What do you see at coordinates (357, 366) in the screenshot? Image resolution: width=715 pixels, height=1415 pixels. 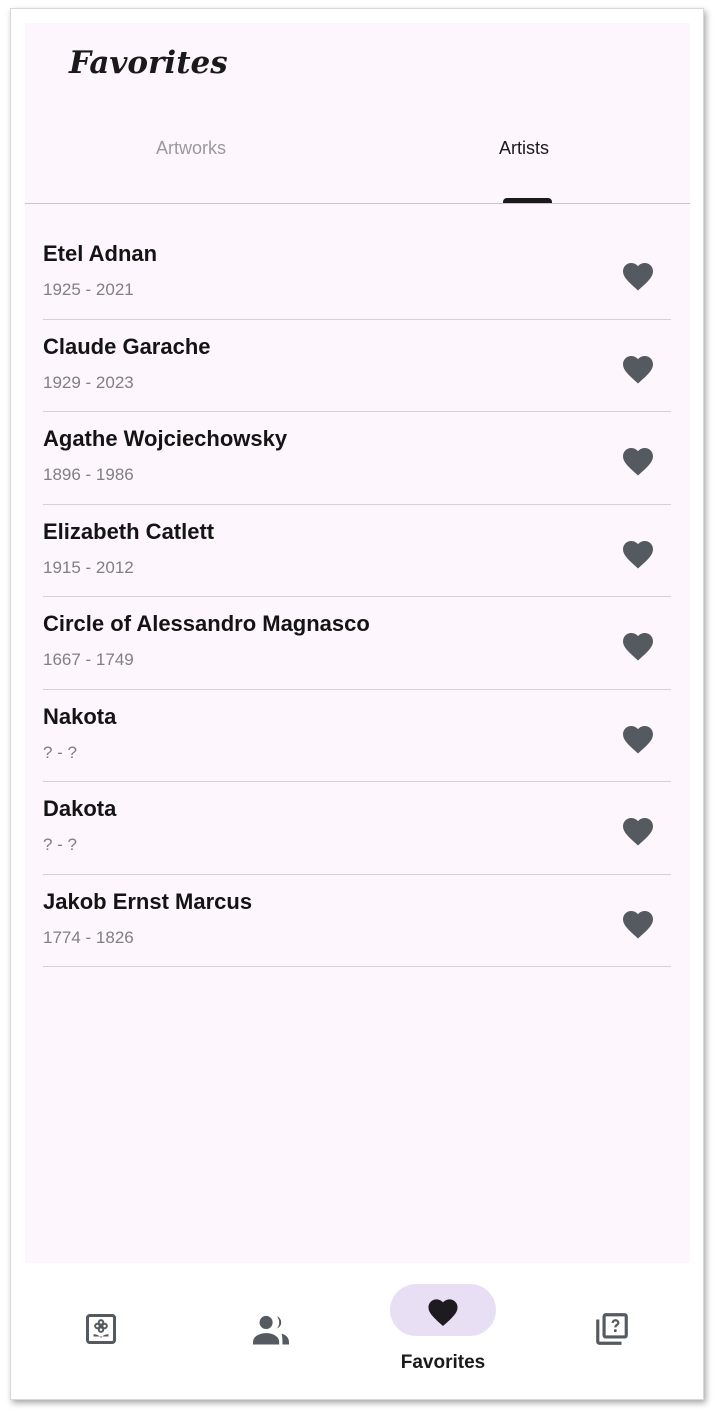 I see `list-item: Claude Garache 1929 - 2023` at bounding box center [357, 366].